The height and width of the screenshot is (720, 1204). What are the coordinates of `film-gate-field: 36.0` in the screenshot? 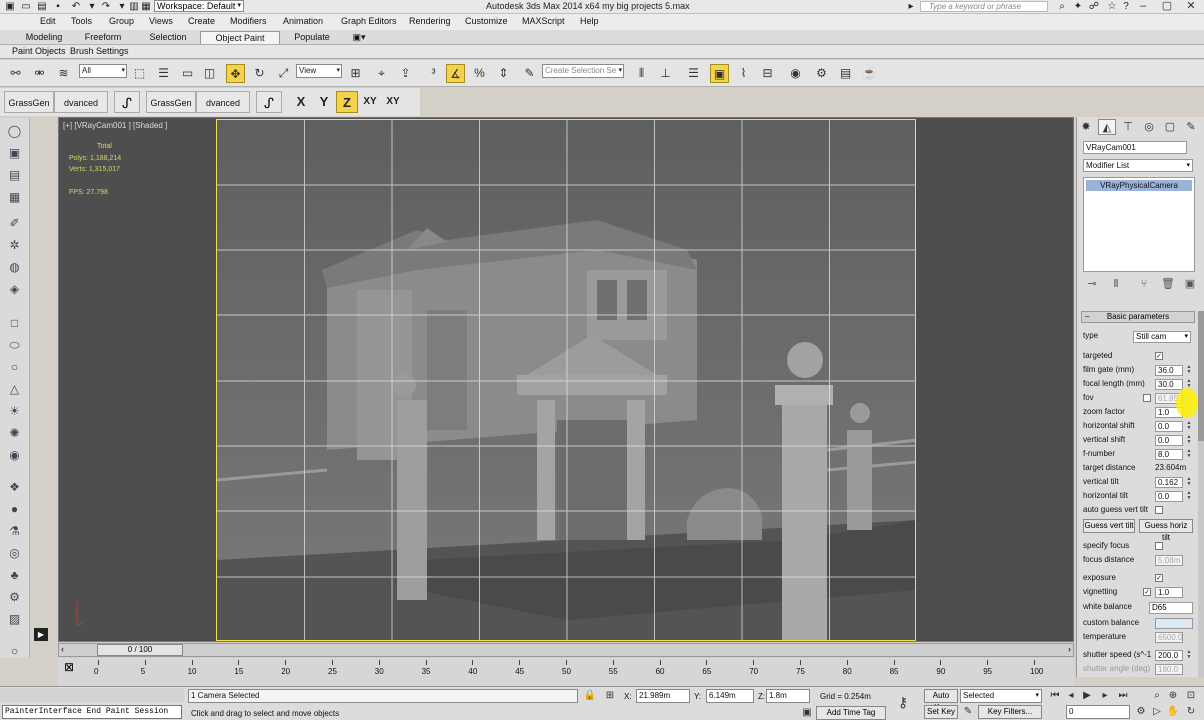 It's located at (1169, 370).